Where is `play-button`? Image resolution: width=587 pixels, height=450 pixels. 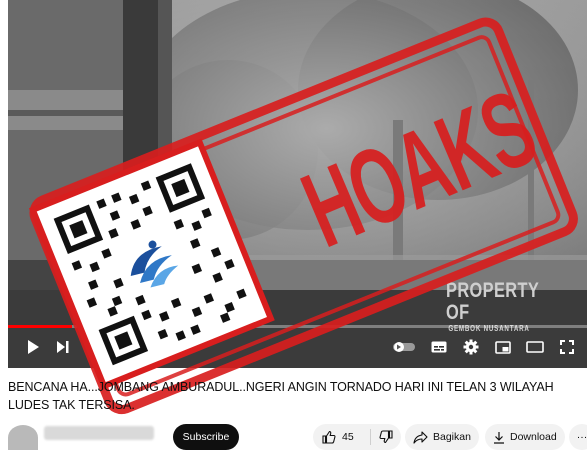
play-button is located at coordinates (33, 347).